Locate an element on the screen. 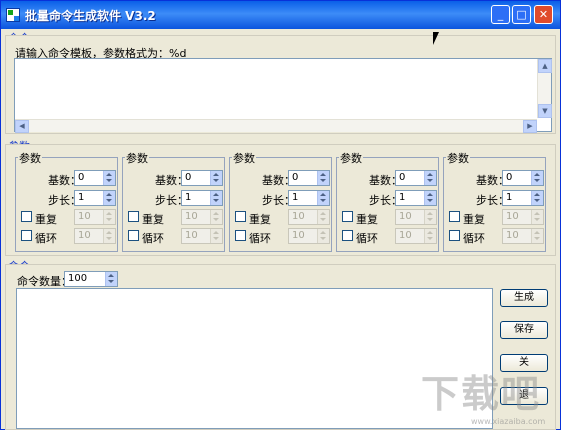 The height and width of the screenshot is (430, 561). count-spinner: 100 is located at coordinates (91, 279).